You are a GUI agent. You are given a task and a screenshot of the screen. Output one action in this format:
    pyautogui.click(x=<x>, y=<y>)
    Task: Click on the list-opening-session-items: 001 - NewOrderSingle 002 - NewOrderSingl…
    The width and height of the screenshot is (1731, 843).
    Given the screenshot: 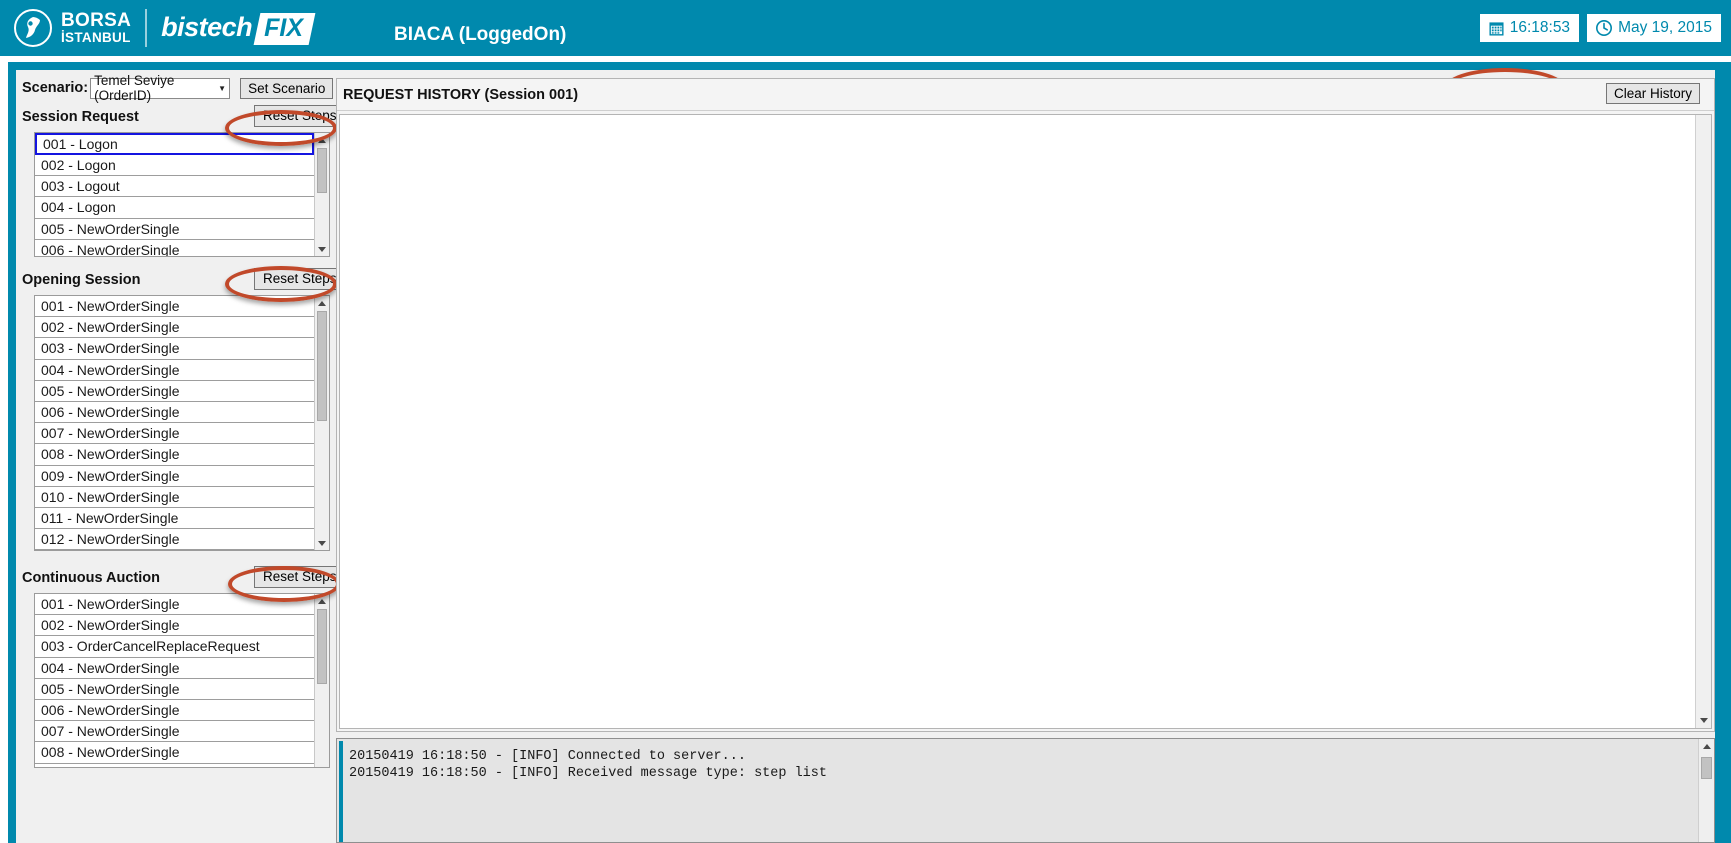 What is the action you would take?
    pyautogui.click(x=174, y=423)
    